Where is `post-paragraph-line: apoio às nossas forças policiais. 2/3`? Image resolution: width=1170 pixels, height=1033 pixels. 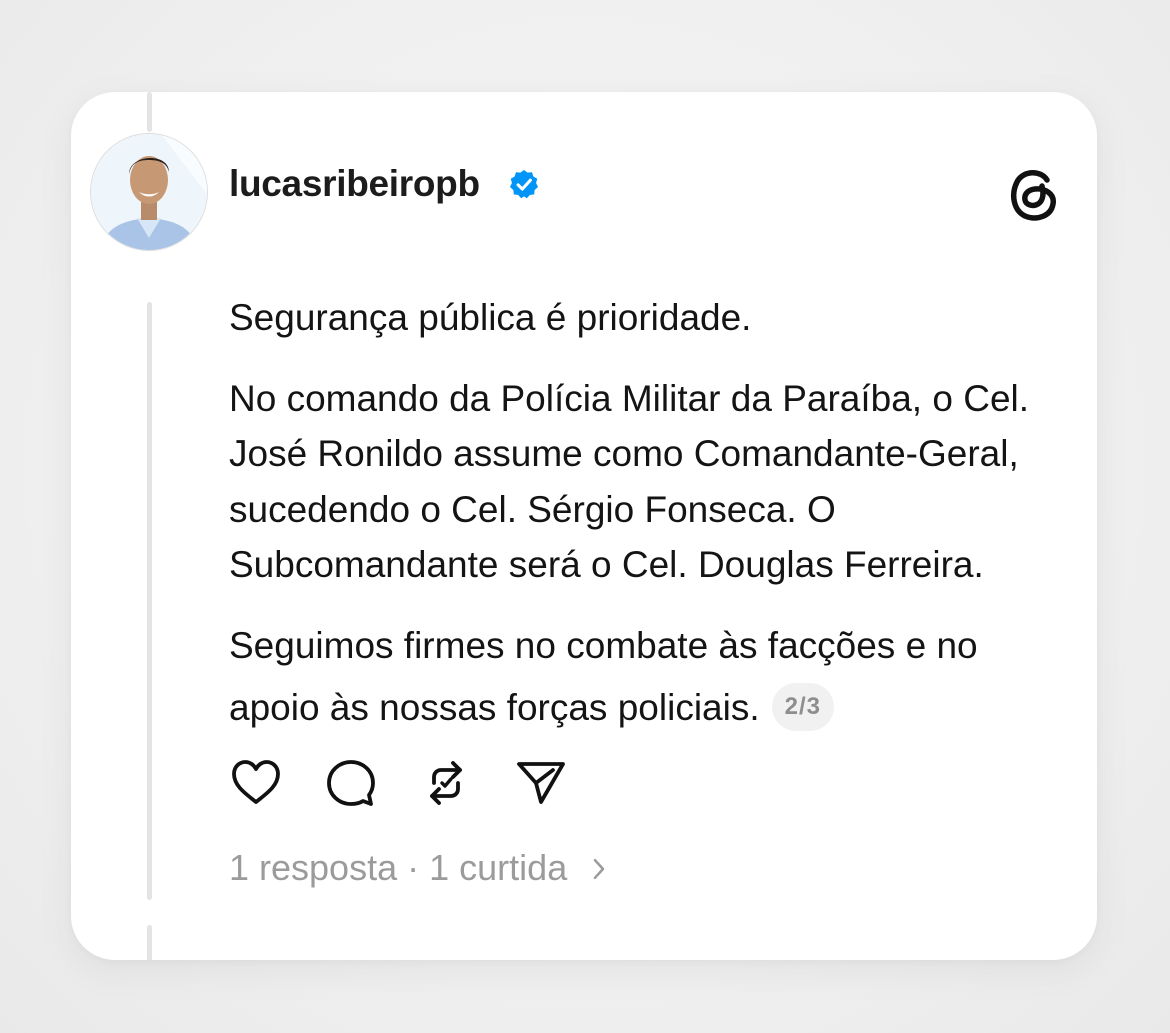
post-paragraph-line: apoio às nossas forças policiais. 2/3 is located at coordinates (654, 708).